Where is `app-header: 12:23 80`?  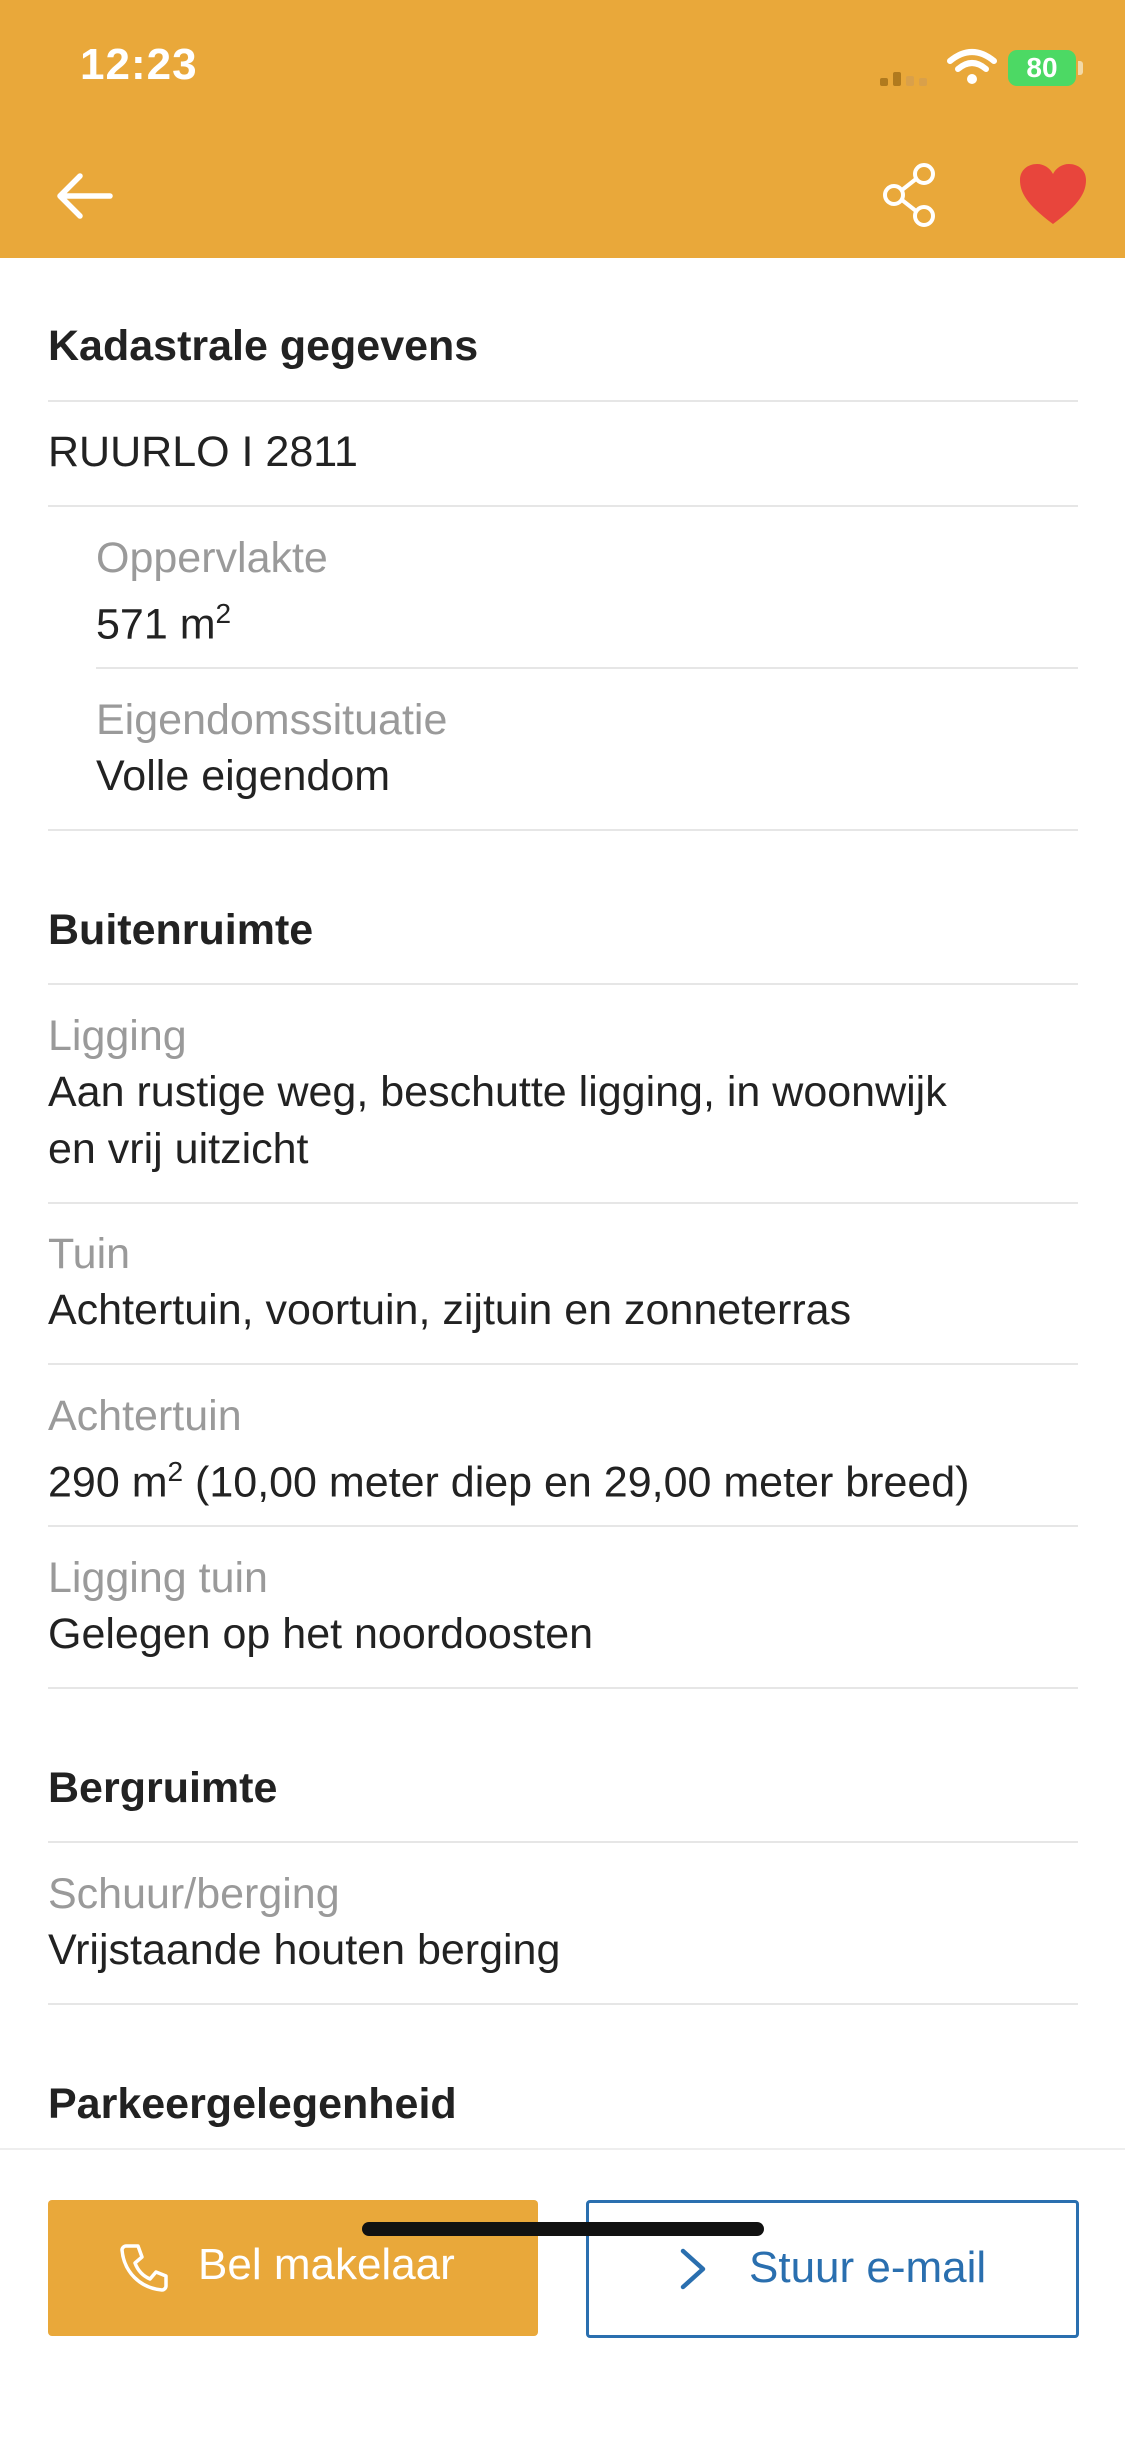 app-header: 12:23 80 is located at coordinates (562, 129).